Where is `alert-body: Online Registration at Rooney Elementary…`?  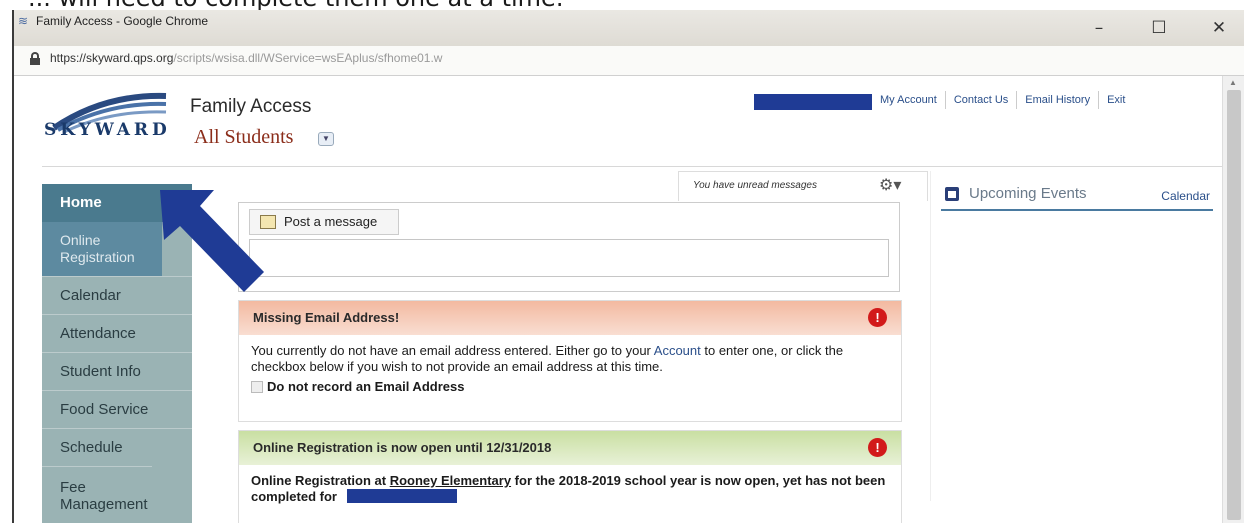 alert-body: Online Registration at Rooney Elementary… is located at coordinates (570, 488).